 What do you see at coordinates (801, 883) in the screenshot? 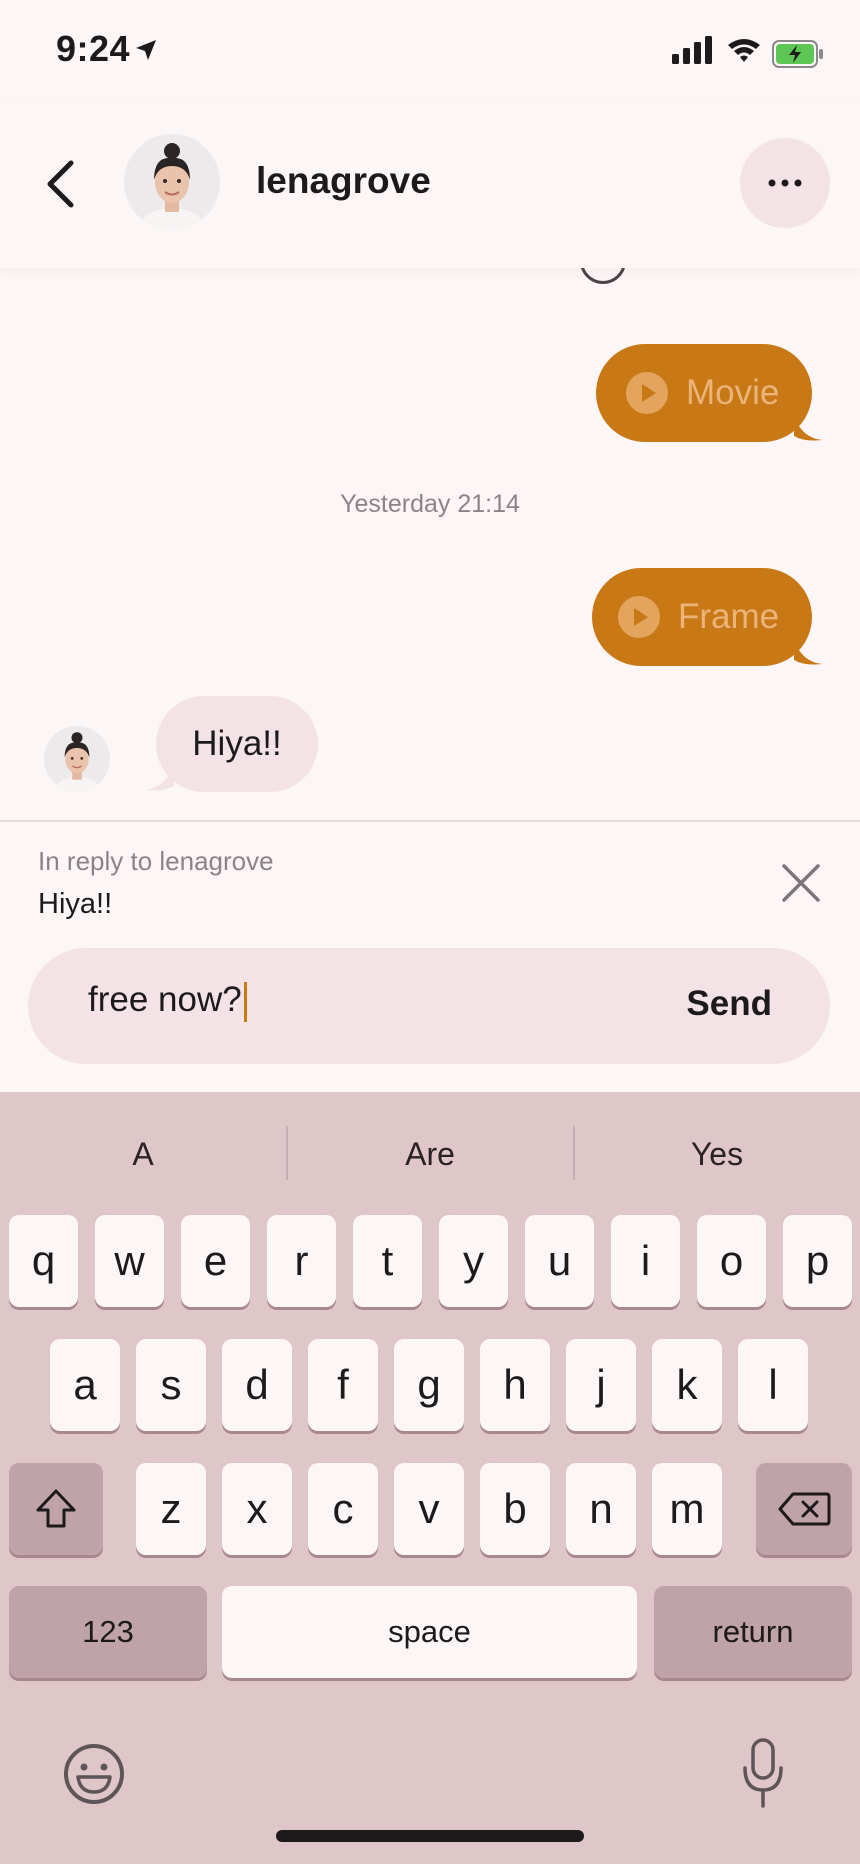
I see `close-icon` at bounding box center [801, 883].